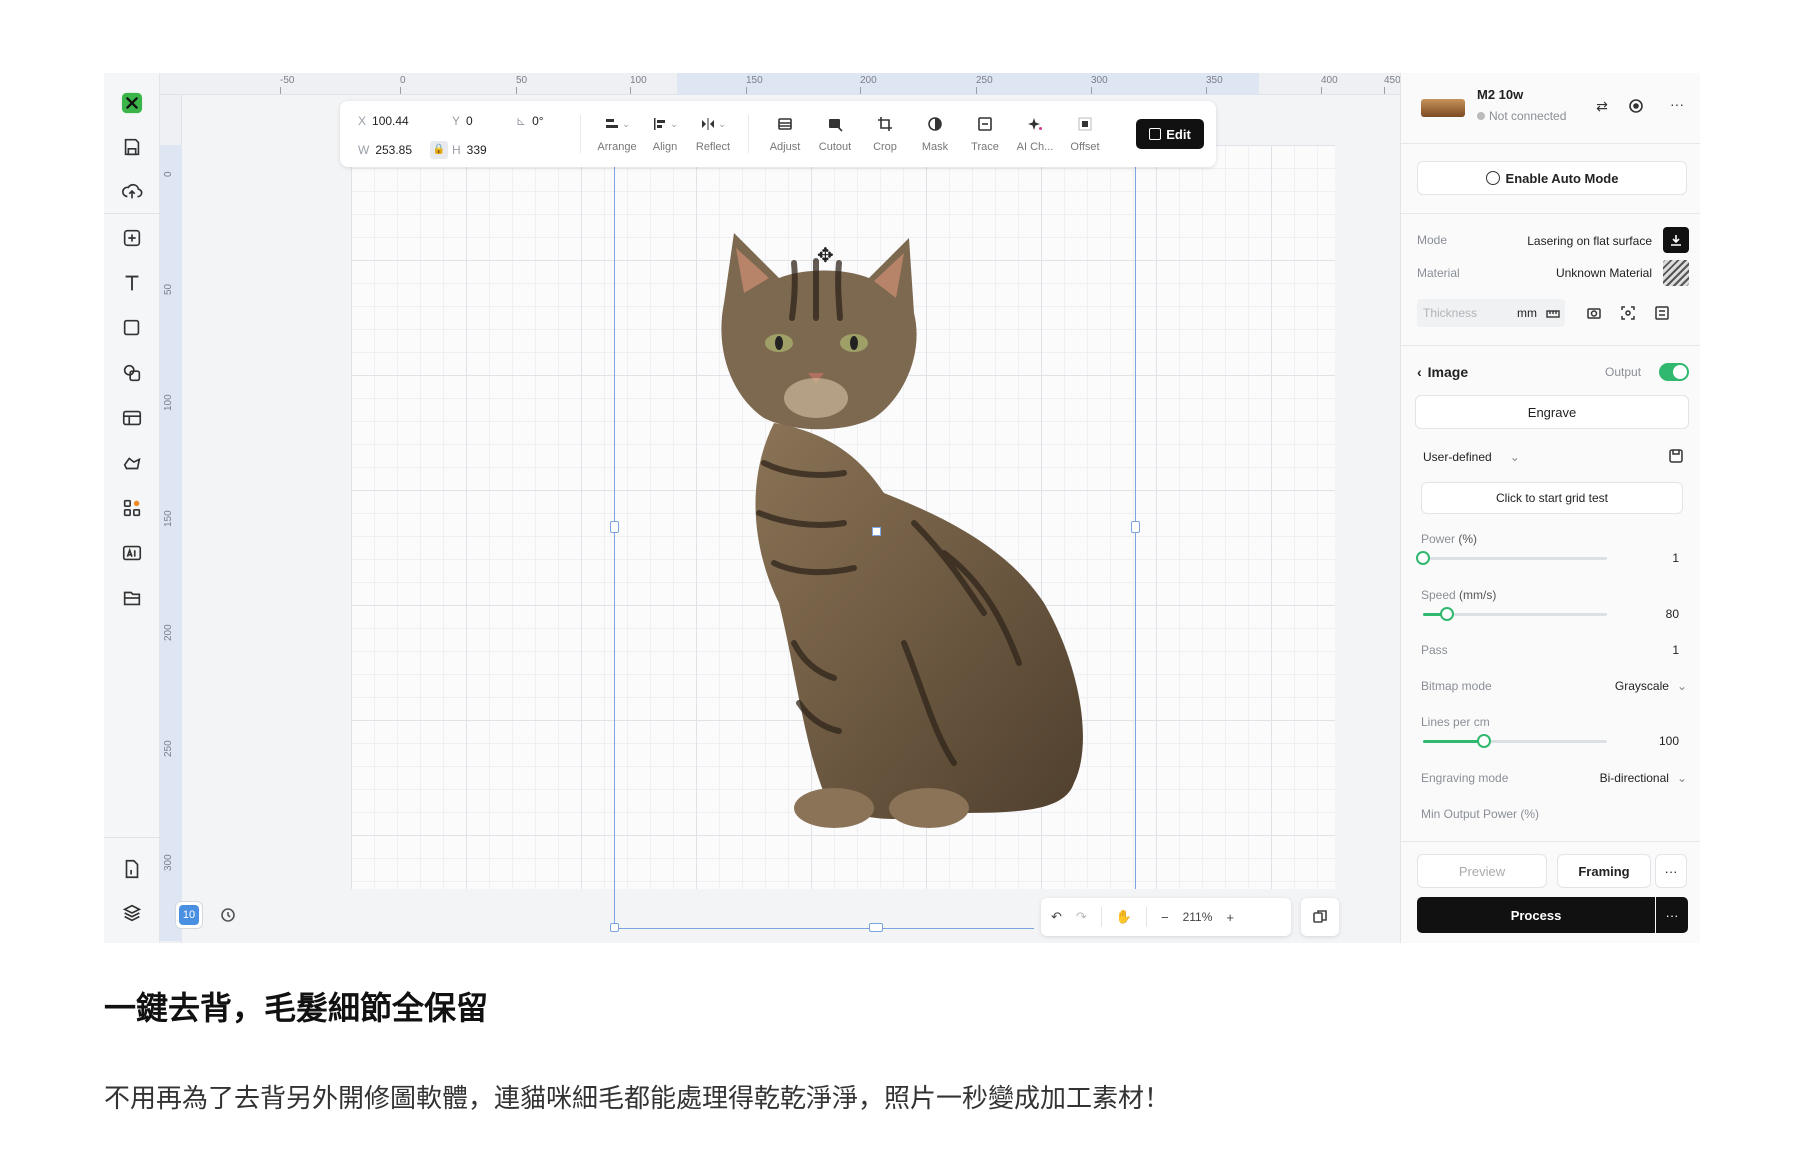 This screenshot has height=1172, width=1820. I want to click on device-status: Not connected, so click(1521, 116).